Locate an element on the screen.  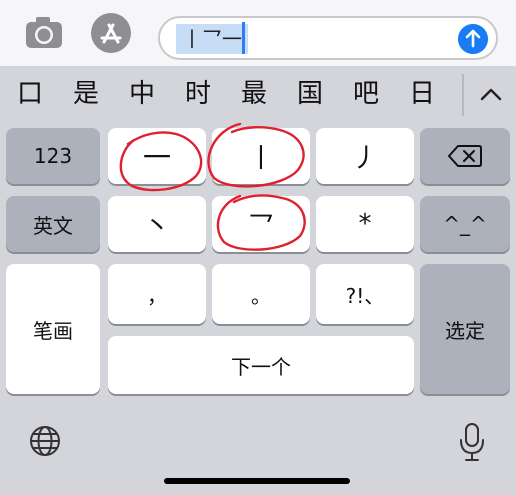
message-input: 丨乛一 is located at coordinates (328, 38).